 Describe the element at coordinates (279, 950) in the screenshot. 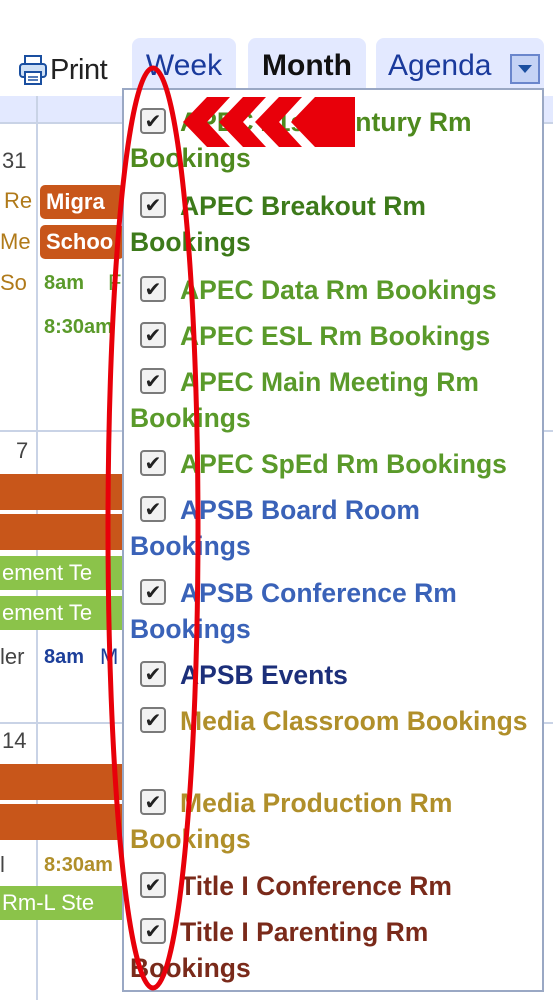

I see `calendar-item-label: Title I Parenting Rm Bookings` at that location.